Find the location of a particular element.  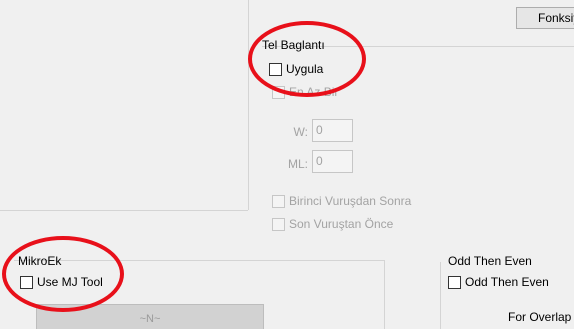

highlight-ring-use-mj-tool is located at coordinates (63, 274).